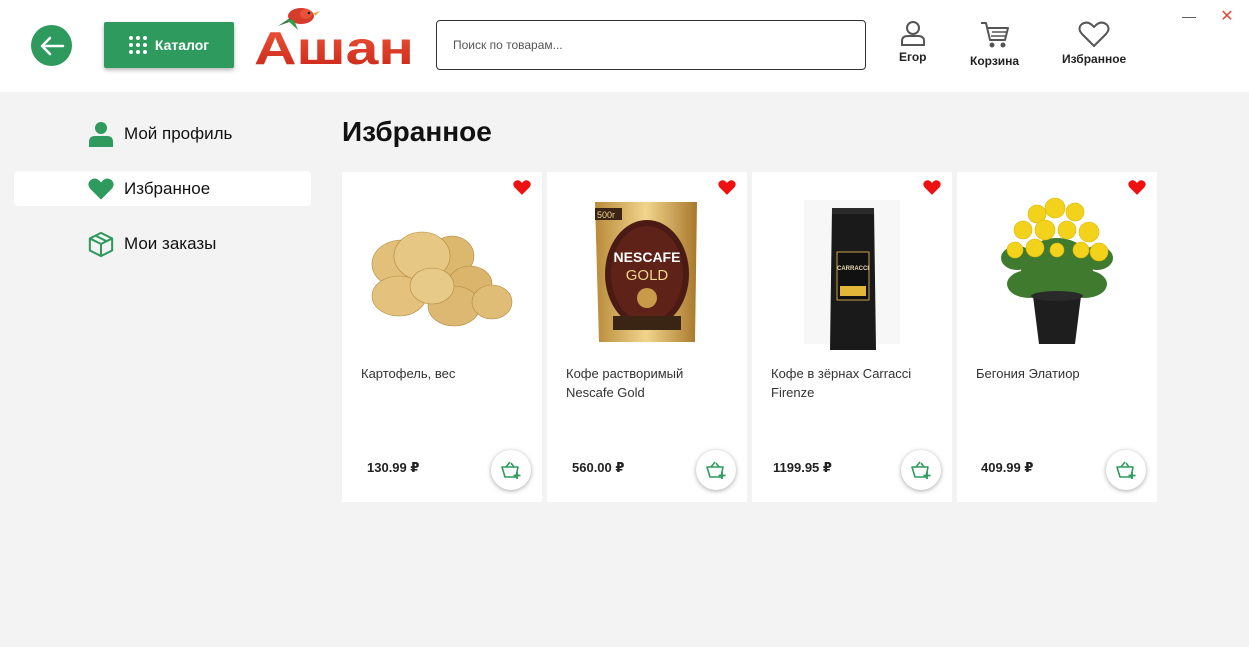 Image resolution: width=1249 pixels, height=647 pixels. Describe the element at coordinates (1227, 15) in the screenshot. I see `close-button: ✕` at that location.